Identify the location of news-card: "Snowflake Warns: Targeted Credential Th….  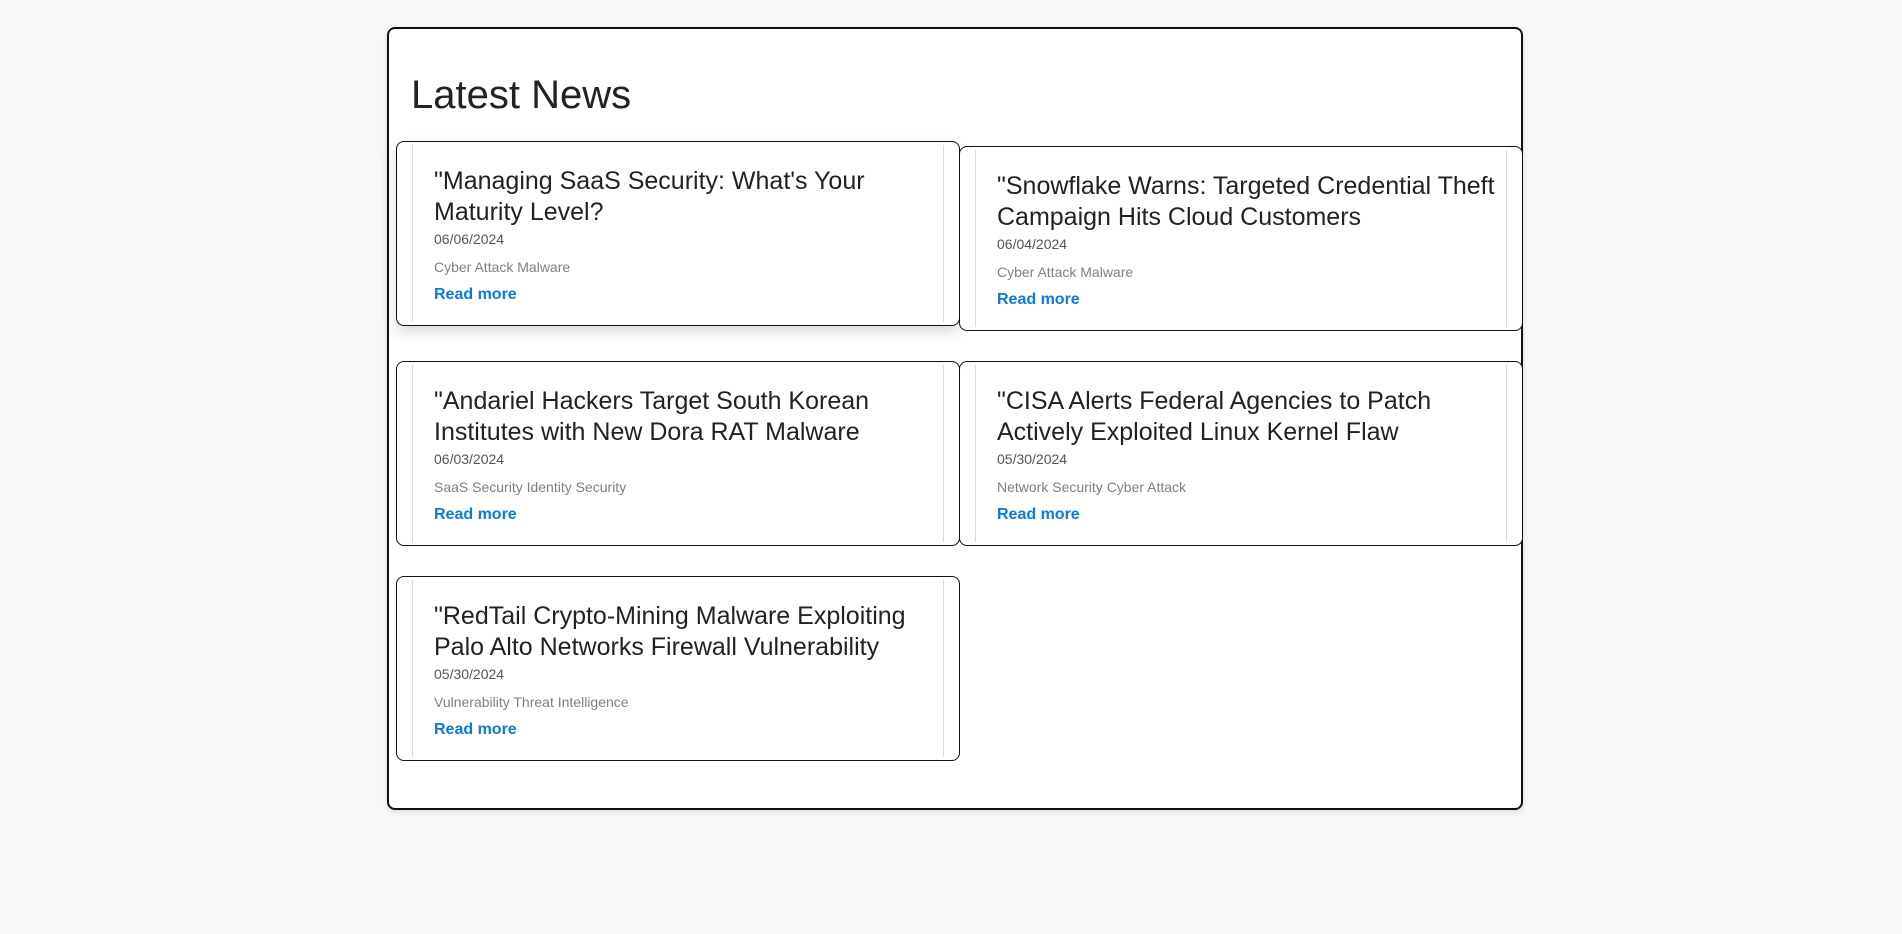
(1241, 238).